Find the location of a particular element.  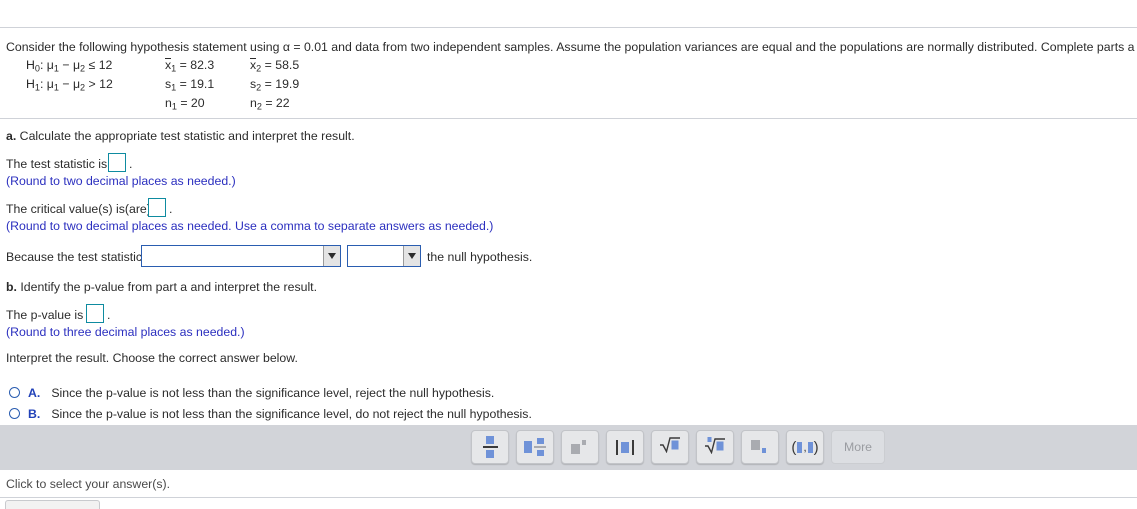

critical-value-input is located at coordinates (157, 207).